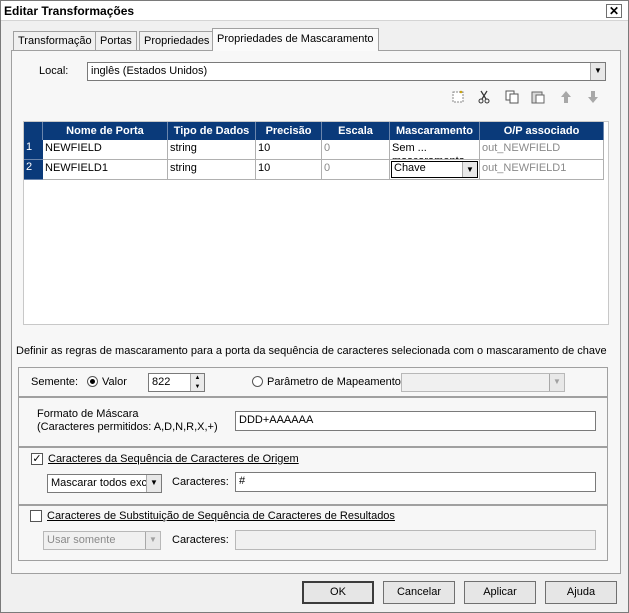 The width and height of the screenshot is (629, 613). Describe the element at coordinates (484, 99) in the screenshot. I see `cut-icon` at that location.